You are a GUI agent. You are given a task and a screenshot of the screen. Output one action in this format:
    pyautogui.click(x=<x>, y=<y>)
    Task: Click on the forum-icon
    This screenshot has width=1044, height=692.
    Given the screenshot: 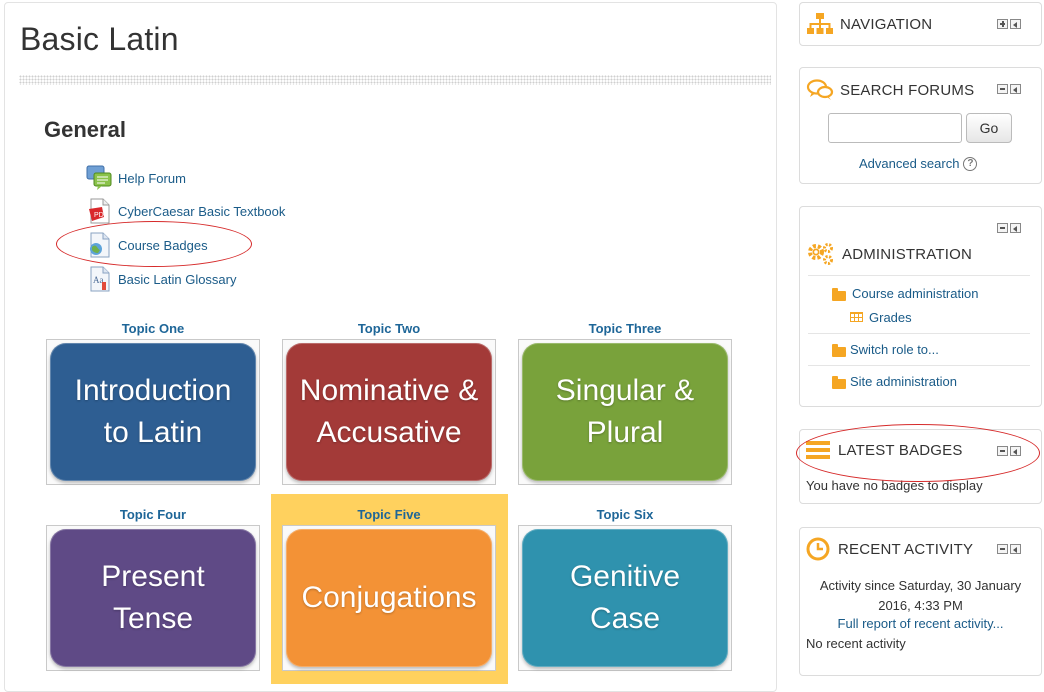 What is the action you would take?
    pyautogui.click(x=99, y=178)
    